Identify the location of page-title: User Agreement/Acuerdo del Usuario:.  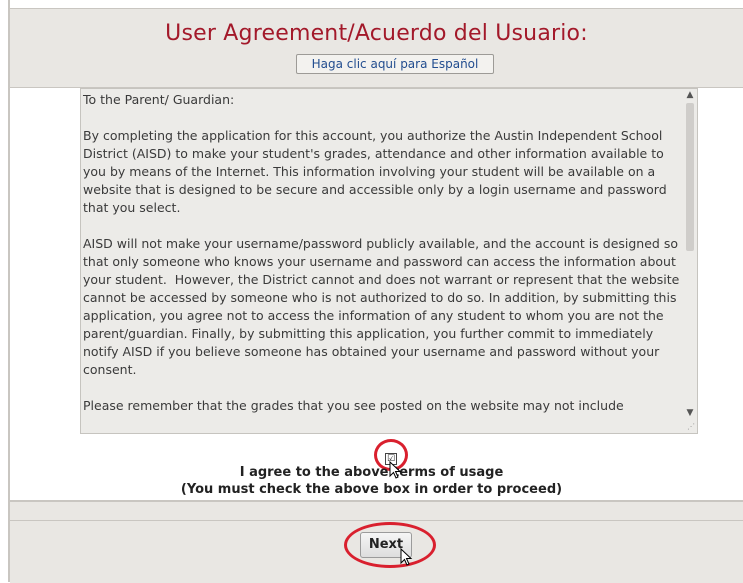
(376, 33).